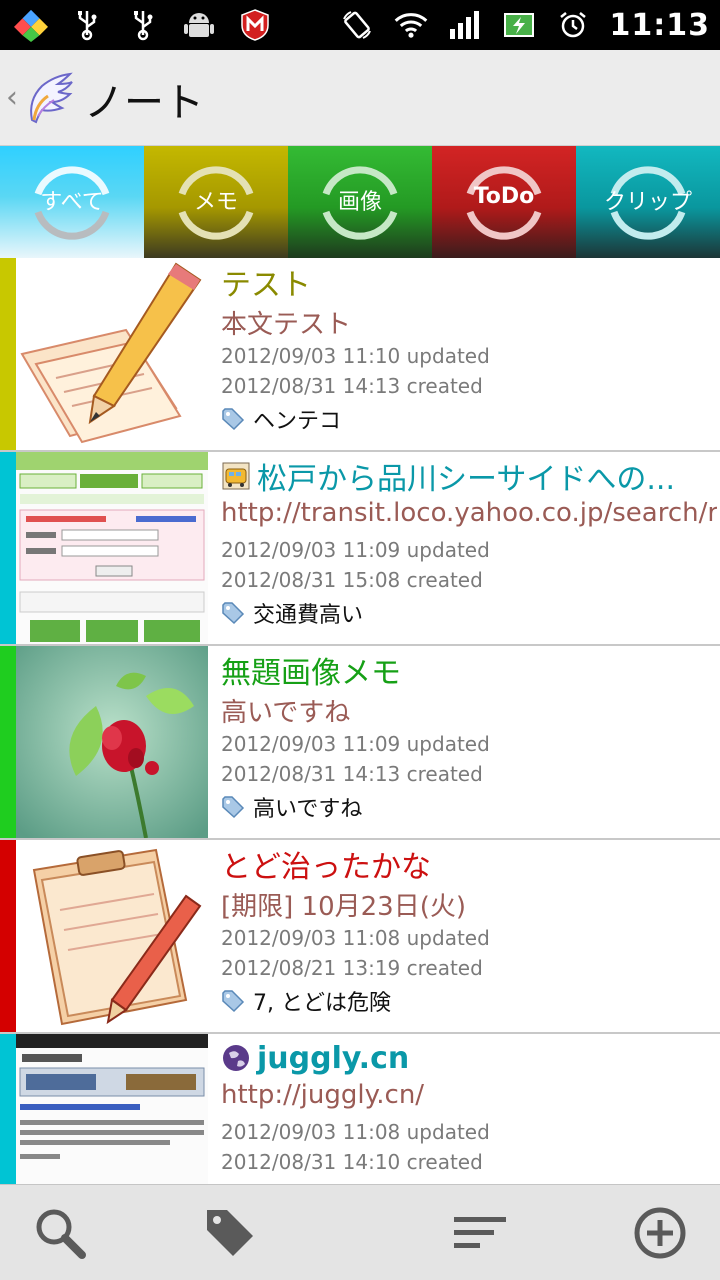  What do you see at coordinates (355, 356) in the screenshot?
I see `note-updated: 2012/09/03 11:10 updated` at bounding box center [355, 356].